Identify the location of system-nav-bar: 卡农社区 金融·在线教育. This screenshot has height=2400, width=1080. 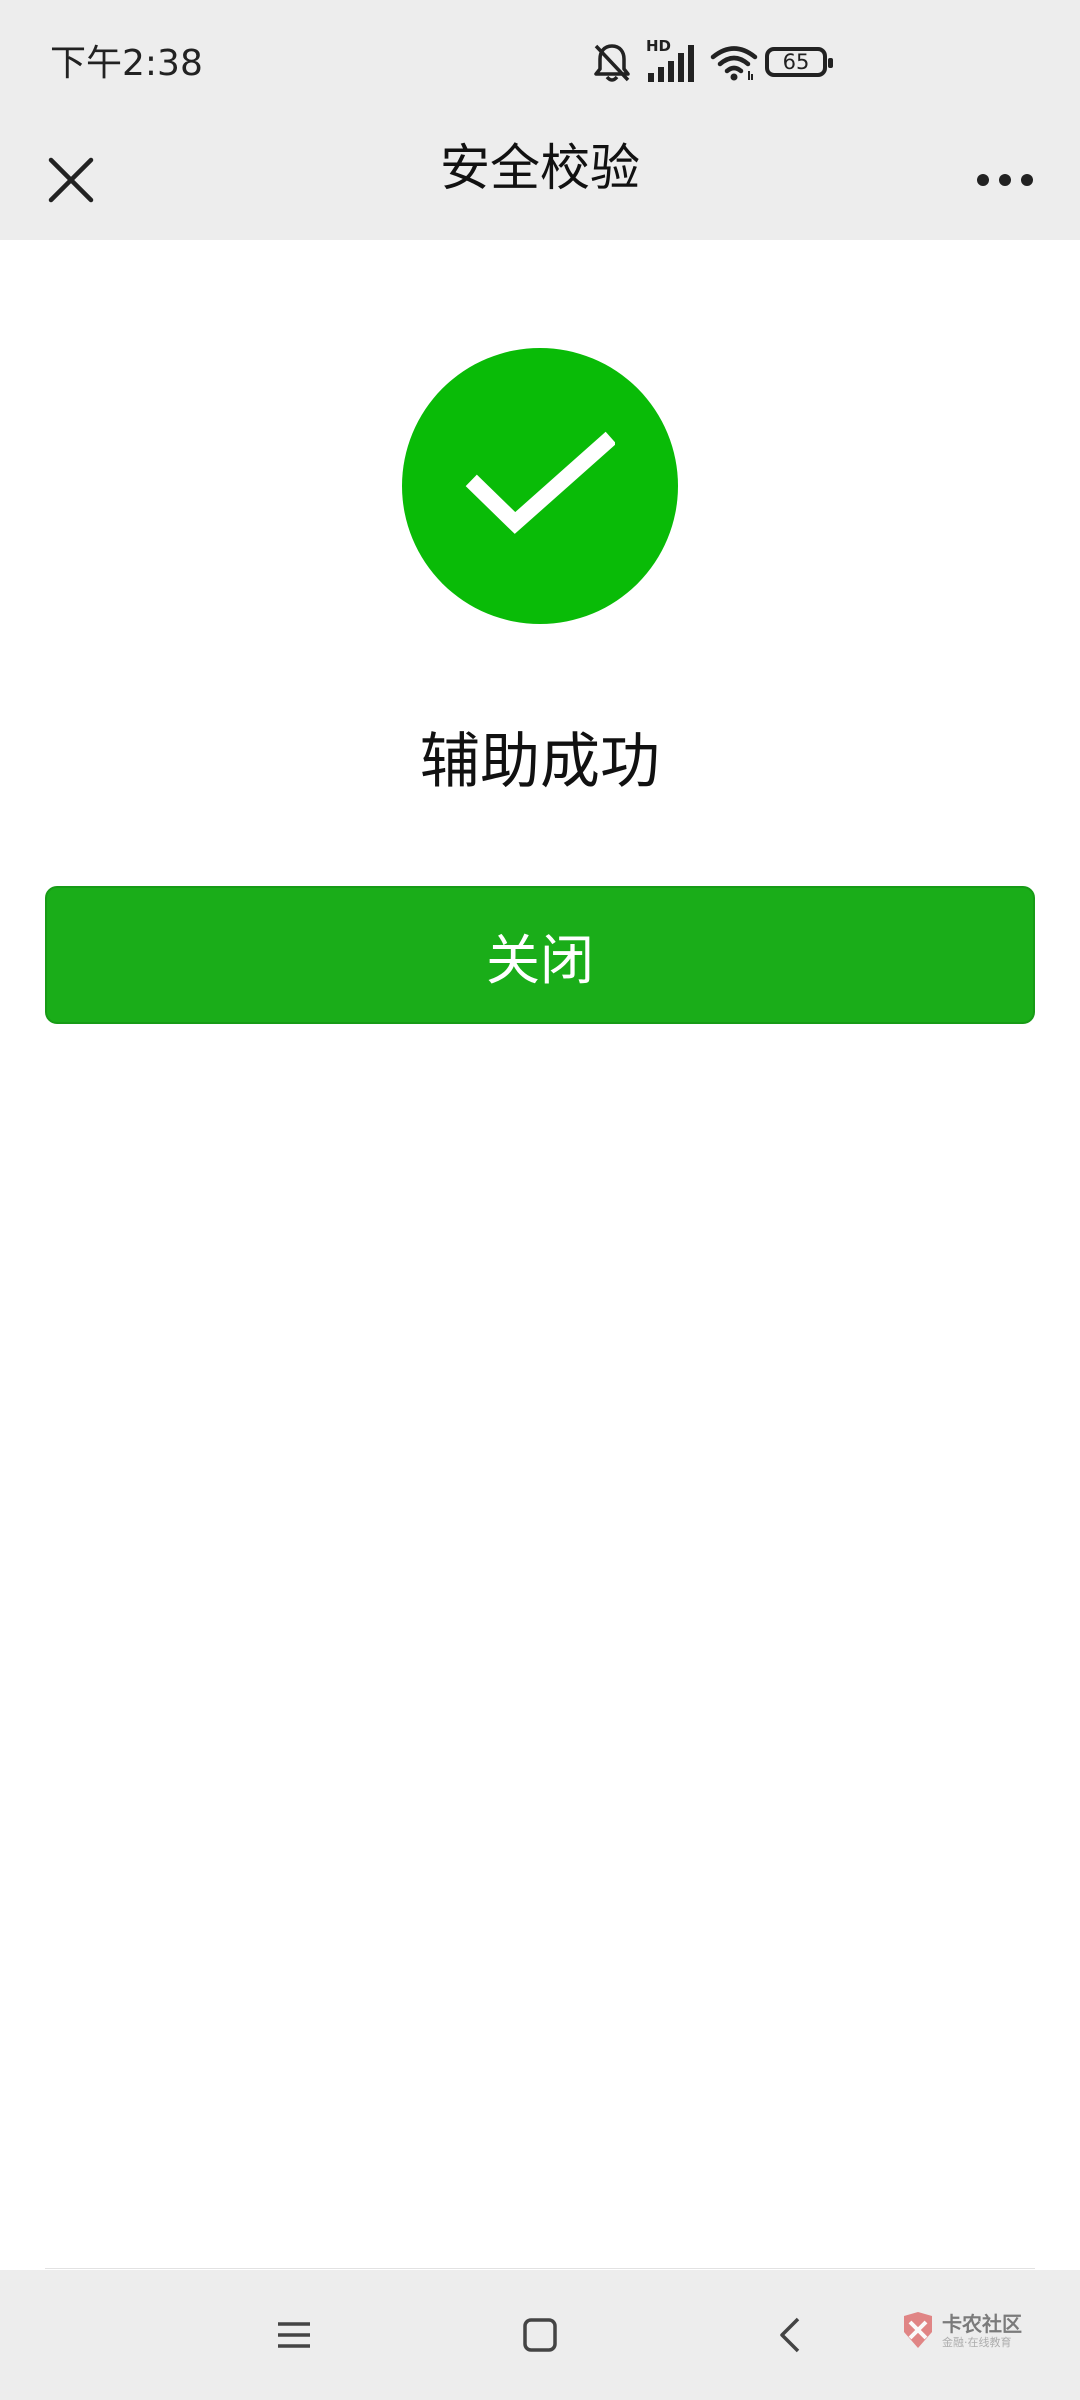
(540, 2335).